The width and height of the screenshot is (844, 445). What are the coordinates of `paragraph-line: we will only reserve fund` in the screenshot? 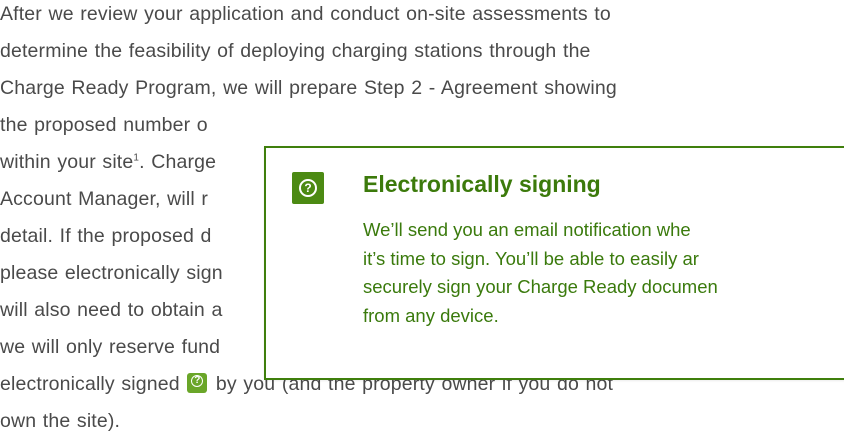 It's located at (110, 347).